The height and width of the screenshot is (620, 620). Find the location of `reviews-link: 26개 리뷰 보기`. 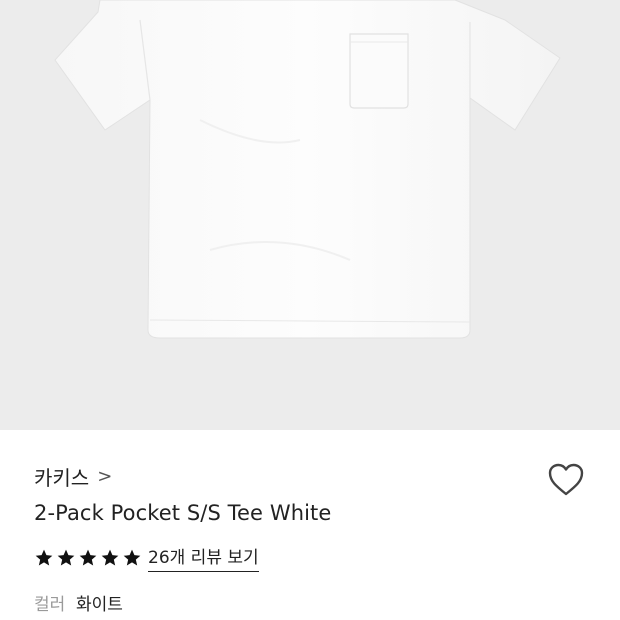

reviews-link: 26개 리뷰 보기 is located at coordinates (203, 557).